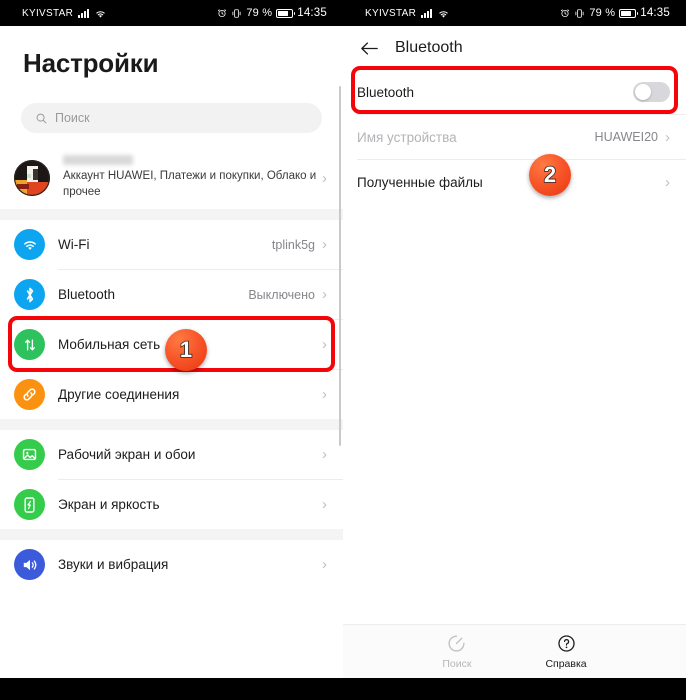  What do you see at coordinates (171, 294) in the screenshot?
I see `settings-row-bluetooth: Bluetooth Выключено ›` at bounding box center [171, 294].